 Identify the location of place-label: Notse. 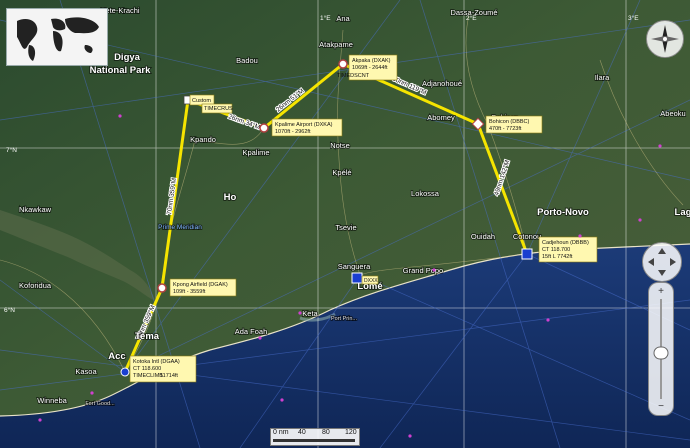
(340, 145).